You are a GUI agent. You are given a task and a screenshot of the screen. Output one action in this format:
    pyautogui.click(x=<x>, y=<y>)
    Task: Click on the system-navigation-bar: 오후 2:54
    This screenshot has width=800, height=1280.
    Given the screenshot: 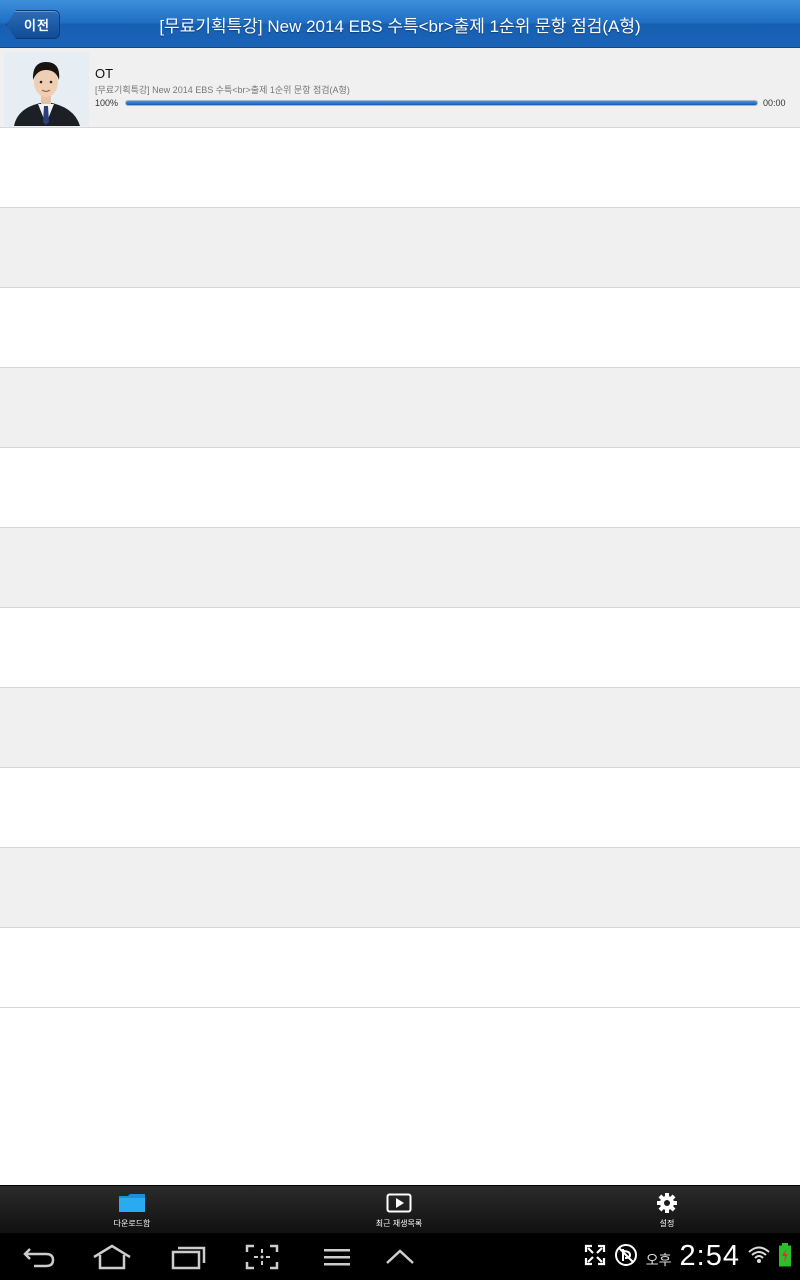 What is the action you would take?
    pyautogui.click(x=400, y=1256)
    